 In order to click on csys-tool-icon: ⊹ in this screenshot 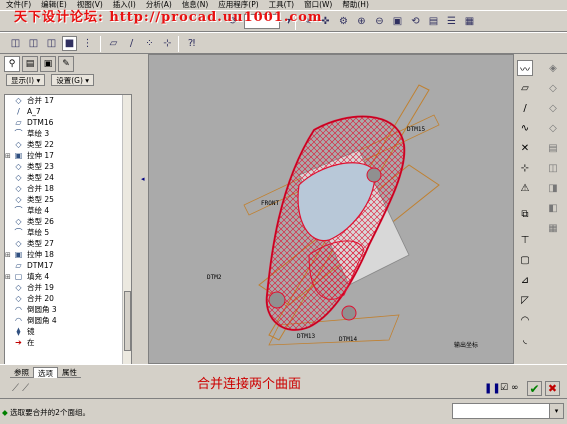, I will do `click(525, 168)`.